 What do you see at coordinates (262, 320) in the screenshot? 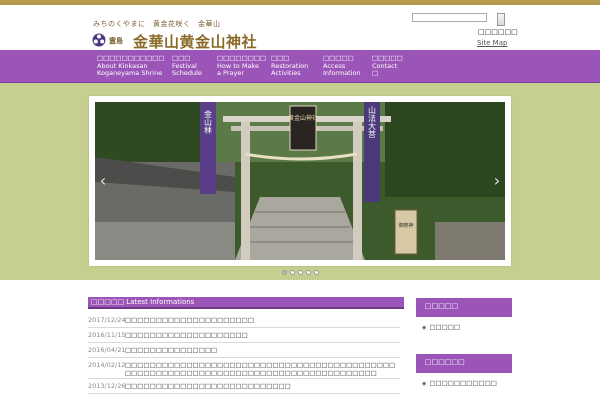
I see `news-title-link: □□□□□□□□□□□□□□□□□□□□□` at bounding box center [262, 320].